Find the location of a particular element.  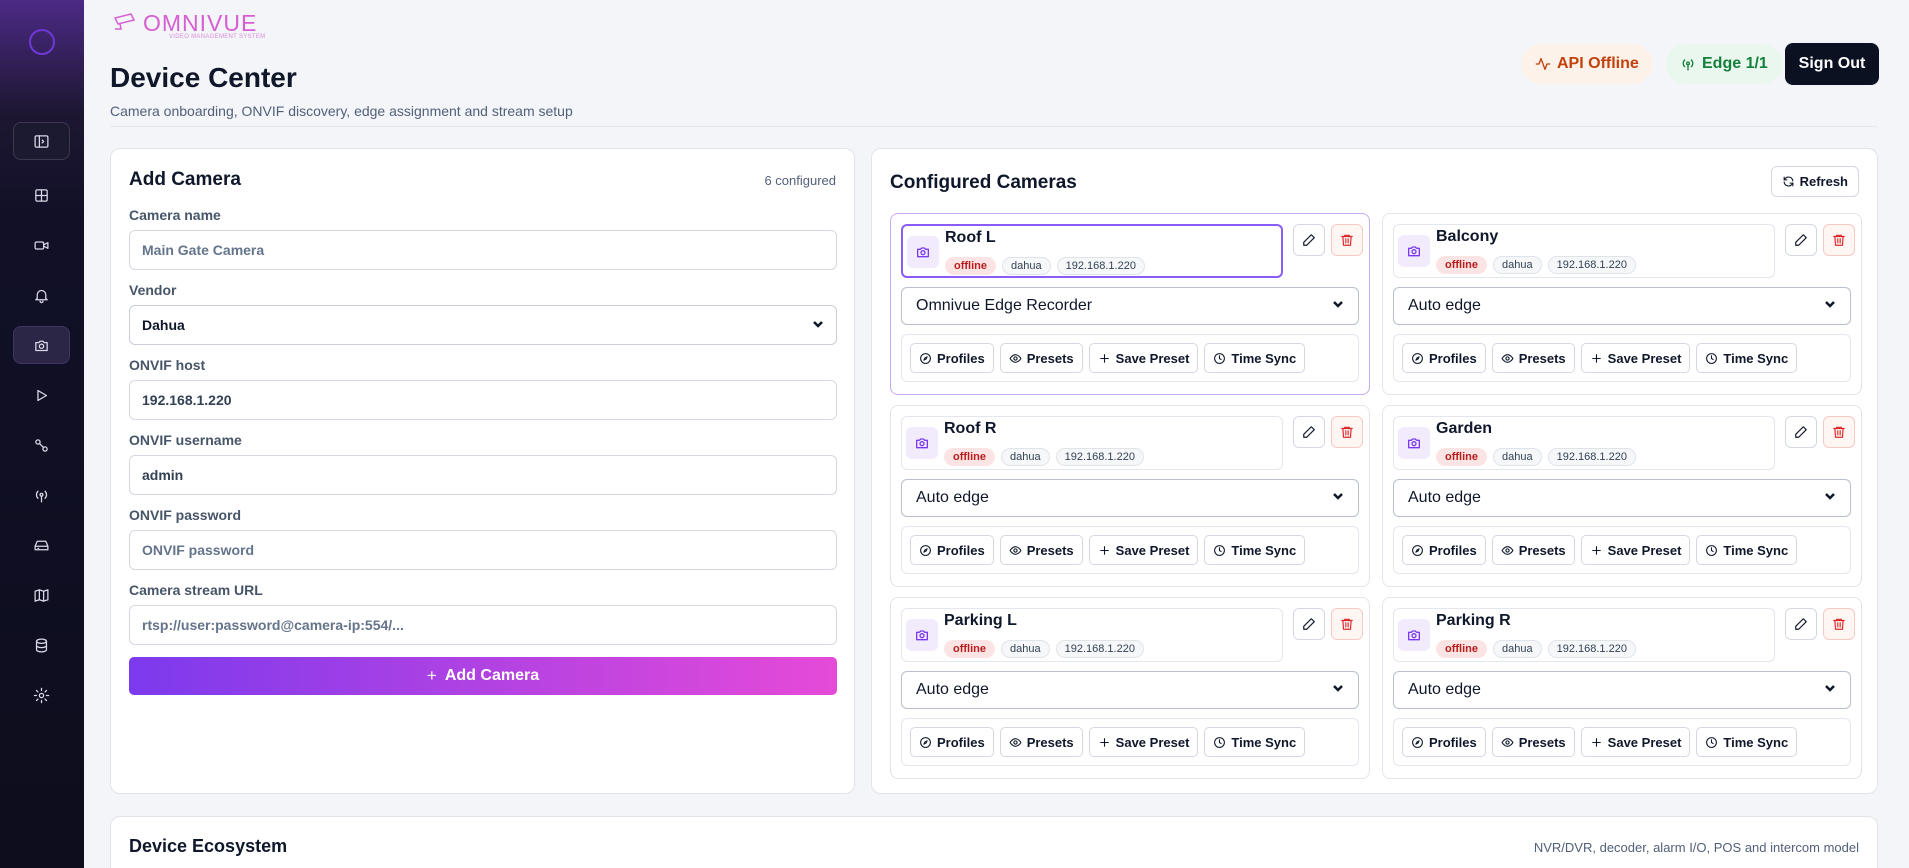

sidebar-item-devices is located at coordinates (41, 345).